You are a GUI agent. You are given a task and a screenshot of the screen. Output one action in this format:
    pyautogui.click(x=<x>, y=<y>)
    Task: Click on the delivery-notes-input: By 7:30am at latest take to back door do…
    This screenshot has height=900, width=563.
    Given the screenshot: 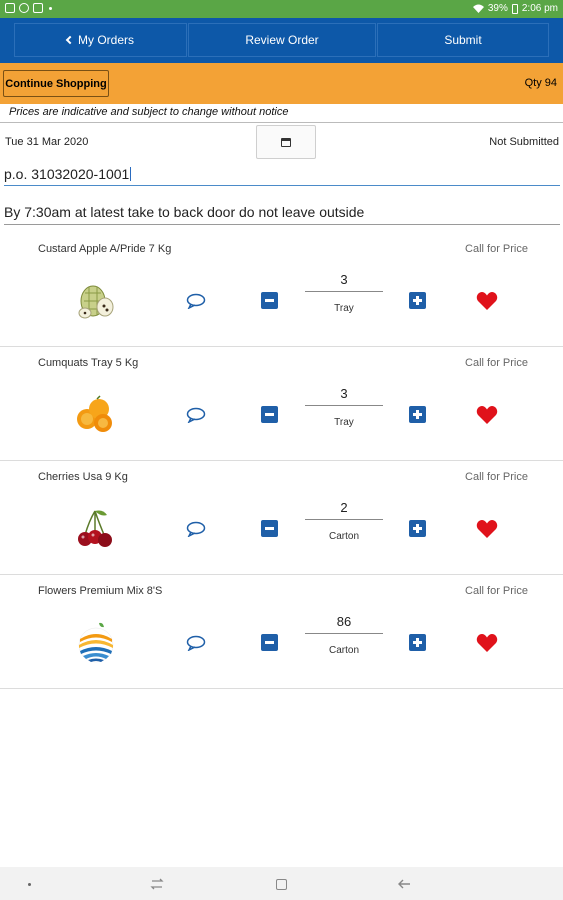 What is the action you would take?
    pyautogui.click(x=282, y=214)
    